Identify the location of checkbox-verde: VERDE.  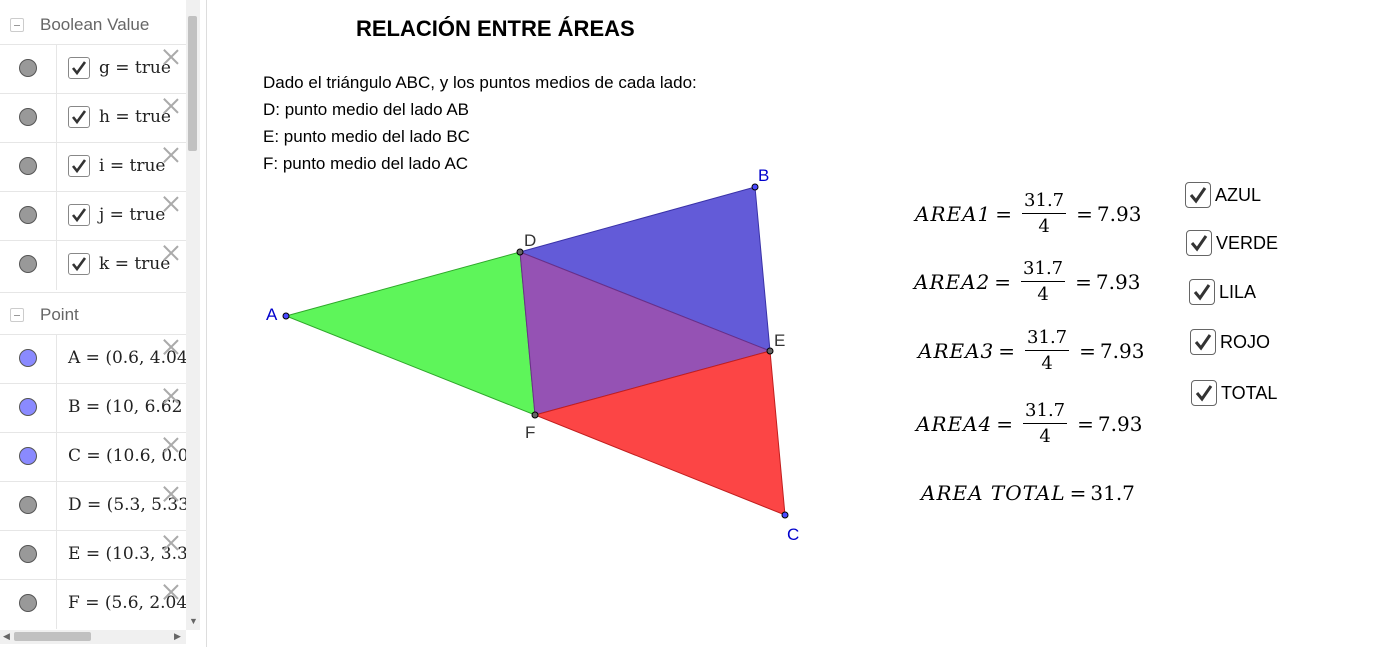
(1232, 243).